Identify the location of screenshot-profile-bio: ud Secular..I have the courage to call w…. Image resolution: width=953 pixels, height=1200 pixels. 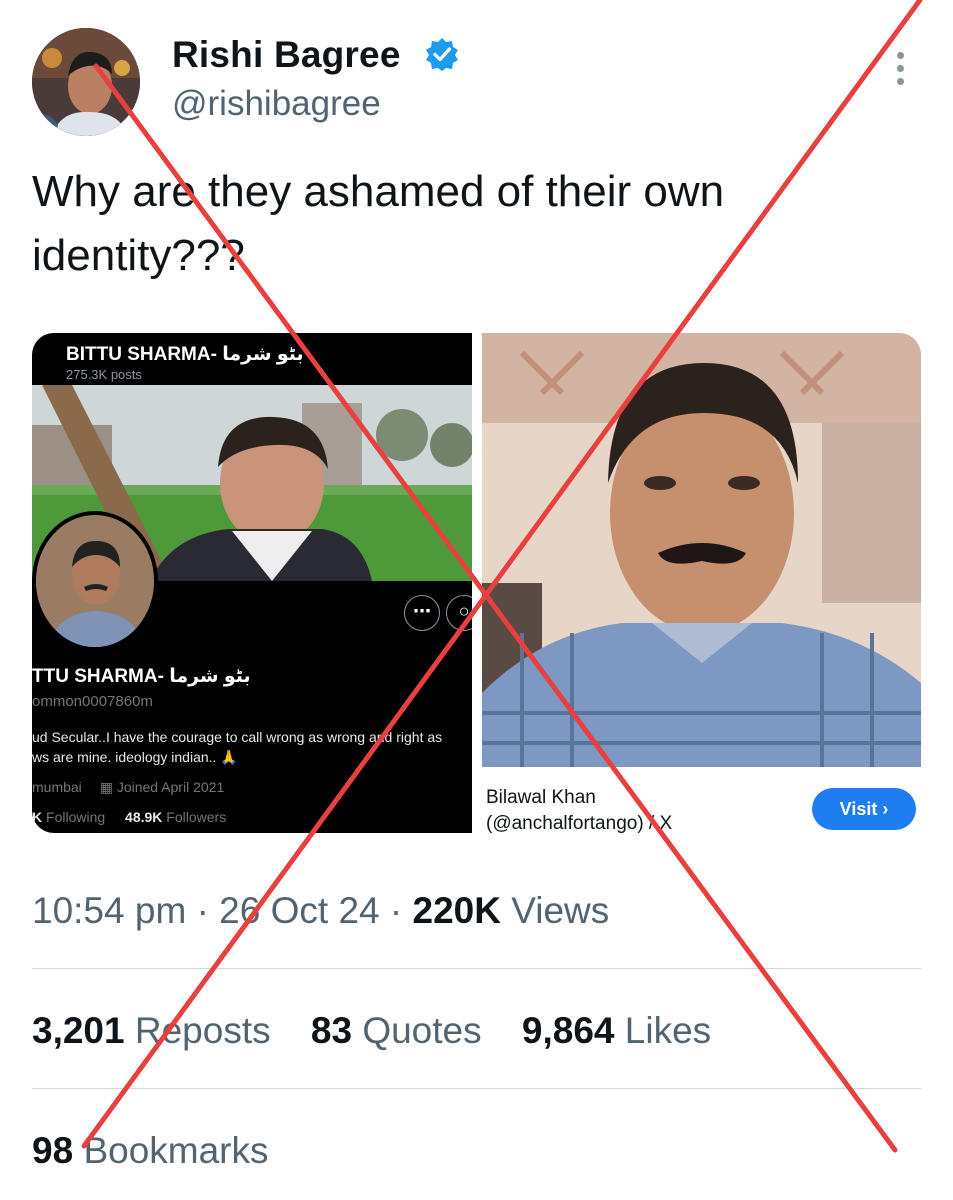
(237, 747).